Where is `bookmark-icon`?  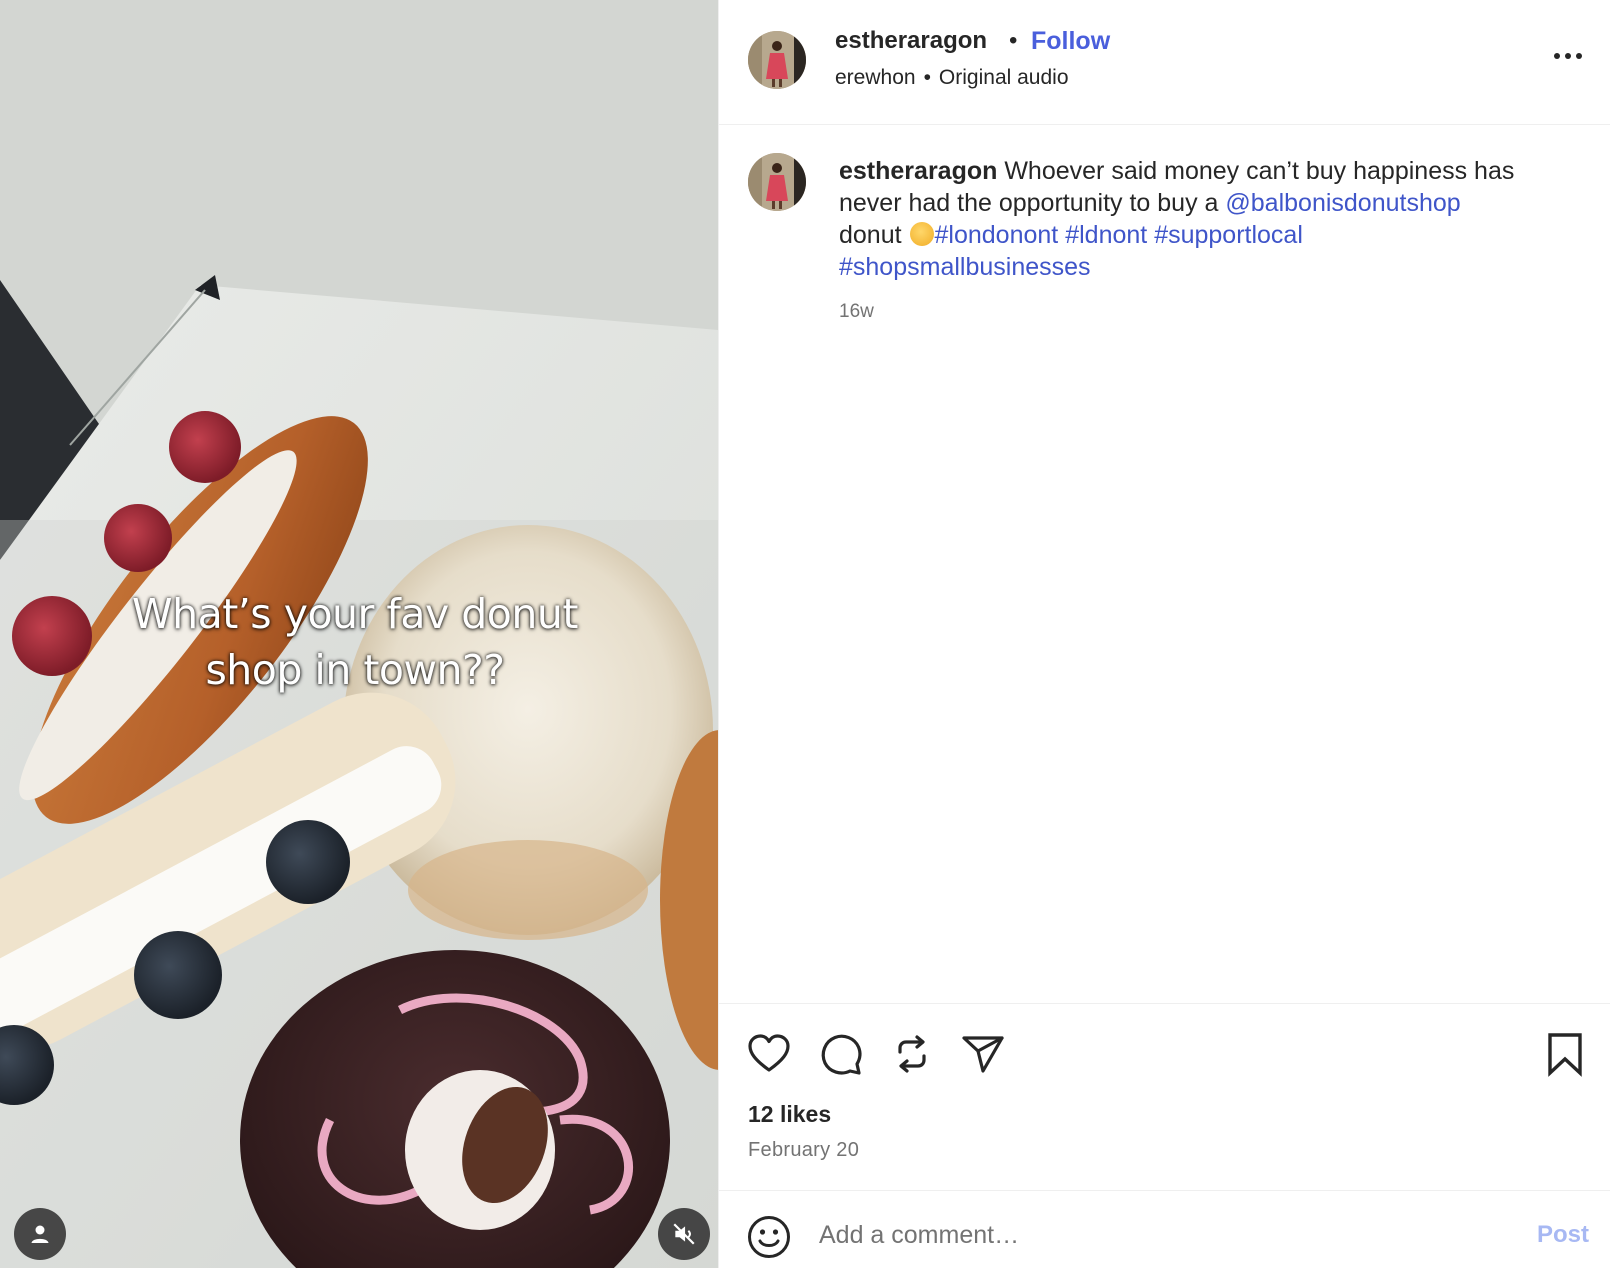 bookmark-icon is located at coordinates (1565, 1055).